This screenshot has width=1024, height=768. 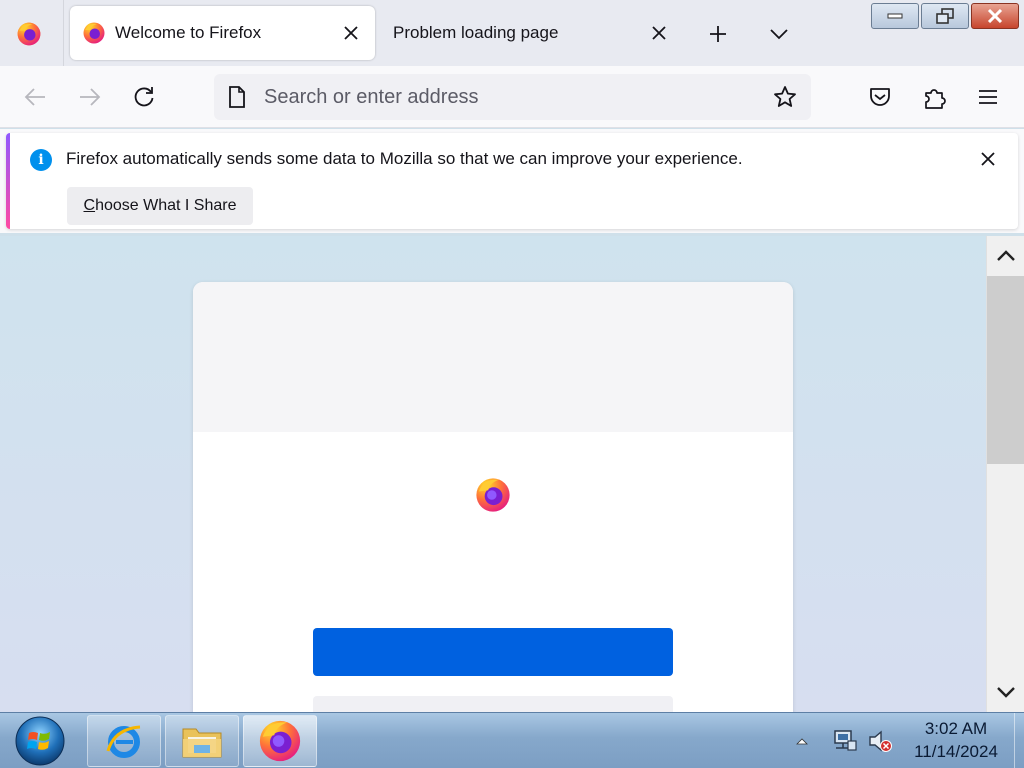 What do you see at coordinates (63, 33) in the screenshot?
I see `tab-strip-separator` at bounding box center [63, 33].